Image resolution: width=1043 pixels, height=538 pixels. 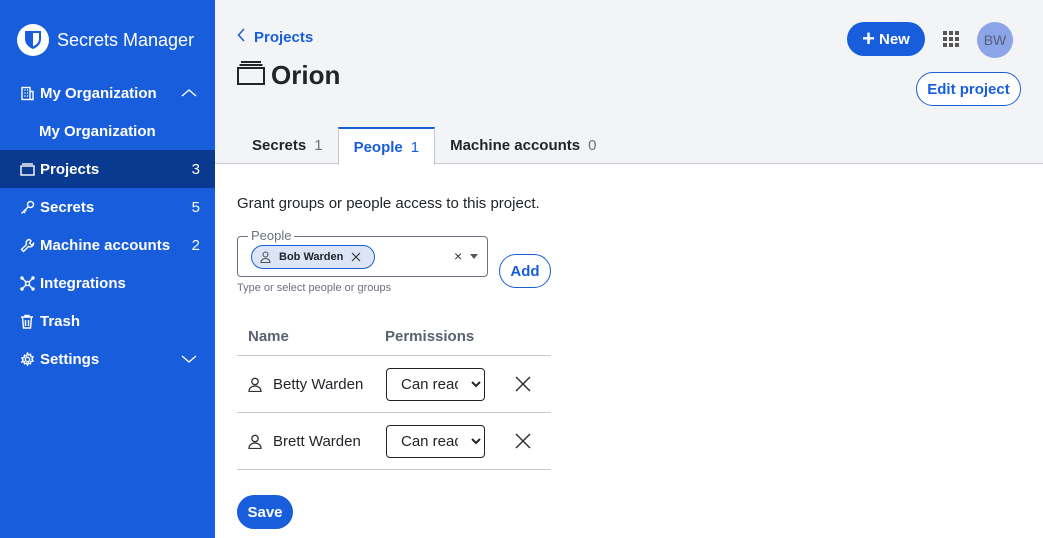 I want to click on product-switcher-icon, so click(x=951, y=39).